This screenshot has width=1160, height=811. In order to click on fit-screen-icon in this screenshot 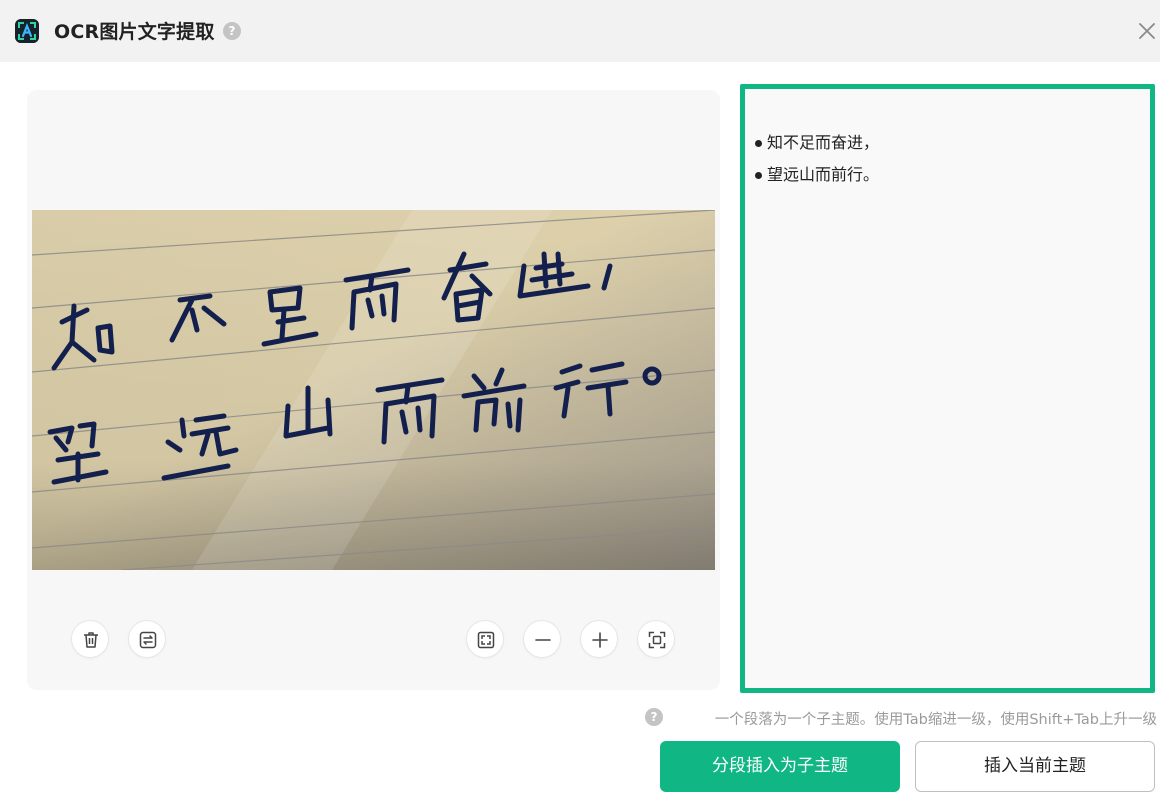, I will do `click(486, 640)`.